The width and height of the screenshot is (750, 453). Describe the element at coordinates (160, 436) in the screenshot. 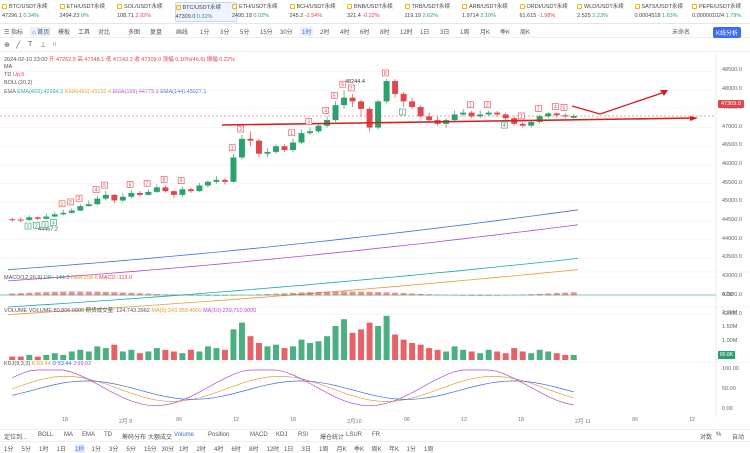

I see `indicator-tab-6: 大额成交` at that location.